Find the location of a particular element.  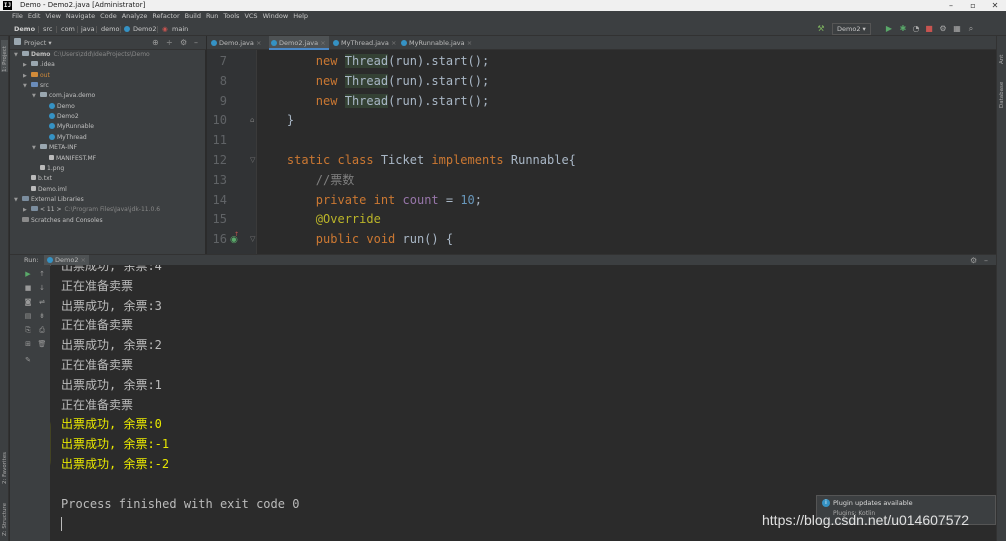

menu-analyze: Analyze is located at coordinates (135, 16).